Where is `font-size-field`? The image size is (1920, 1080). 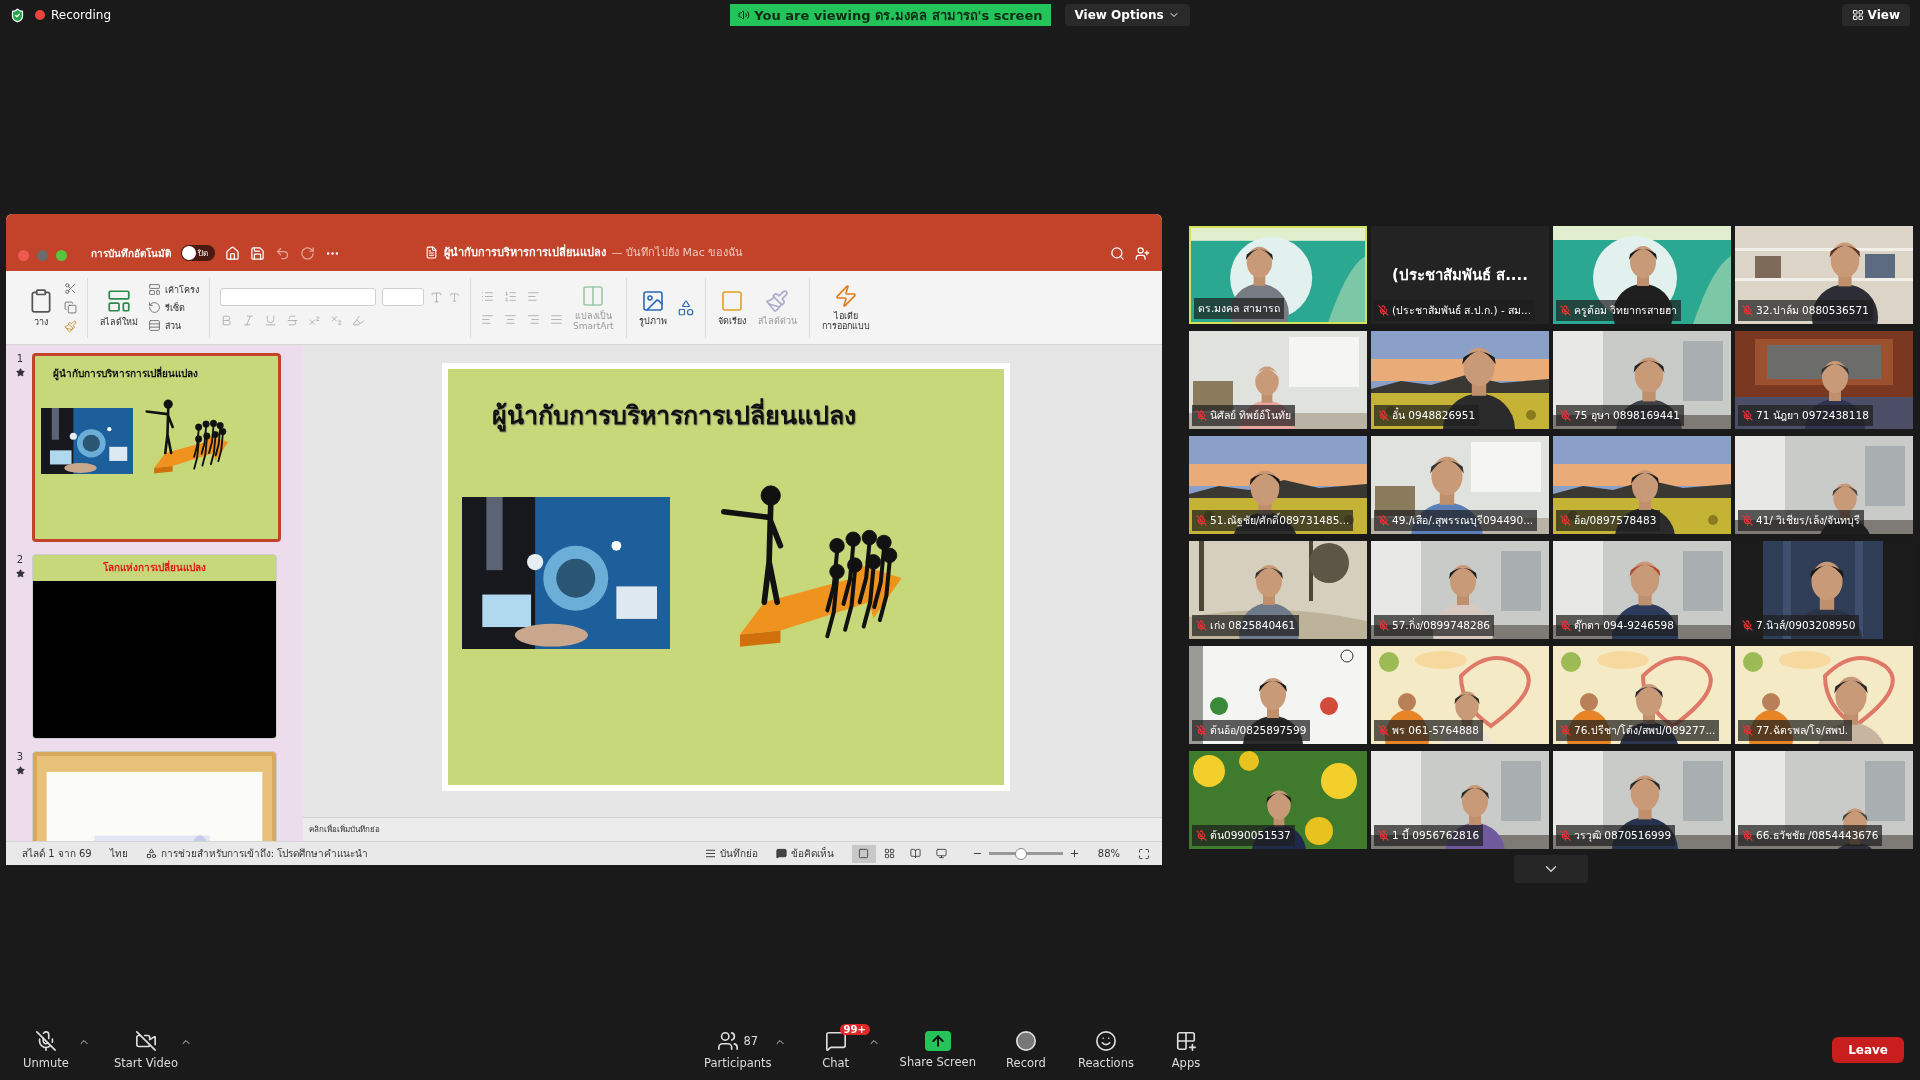
font-size-field is located at coordinates (403, 297).